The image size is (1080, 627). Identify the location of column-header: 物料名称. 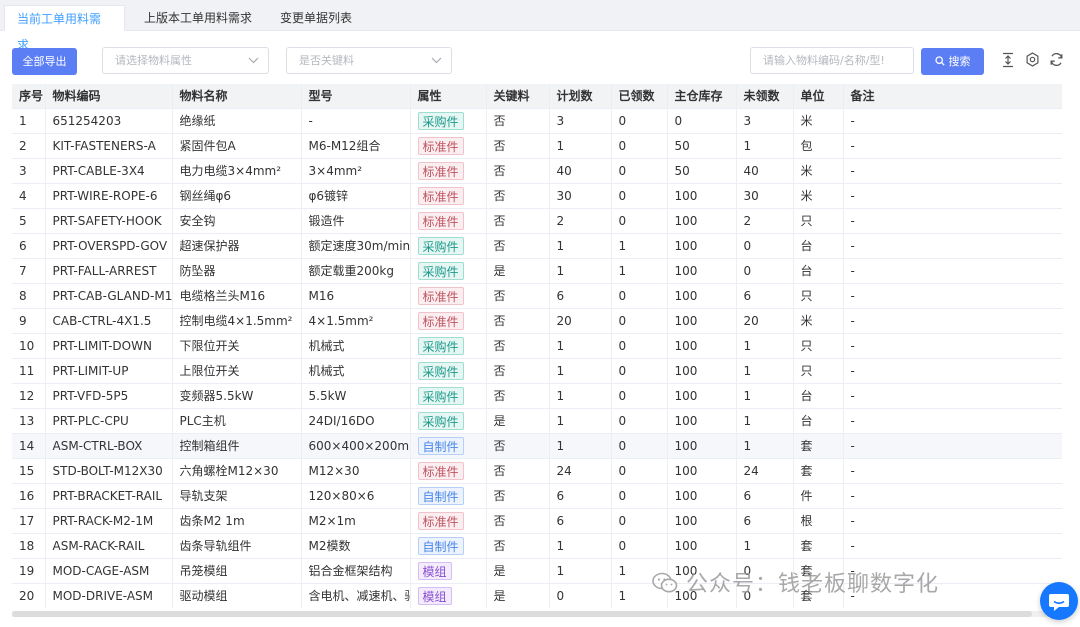
(237, 96).